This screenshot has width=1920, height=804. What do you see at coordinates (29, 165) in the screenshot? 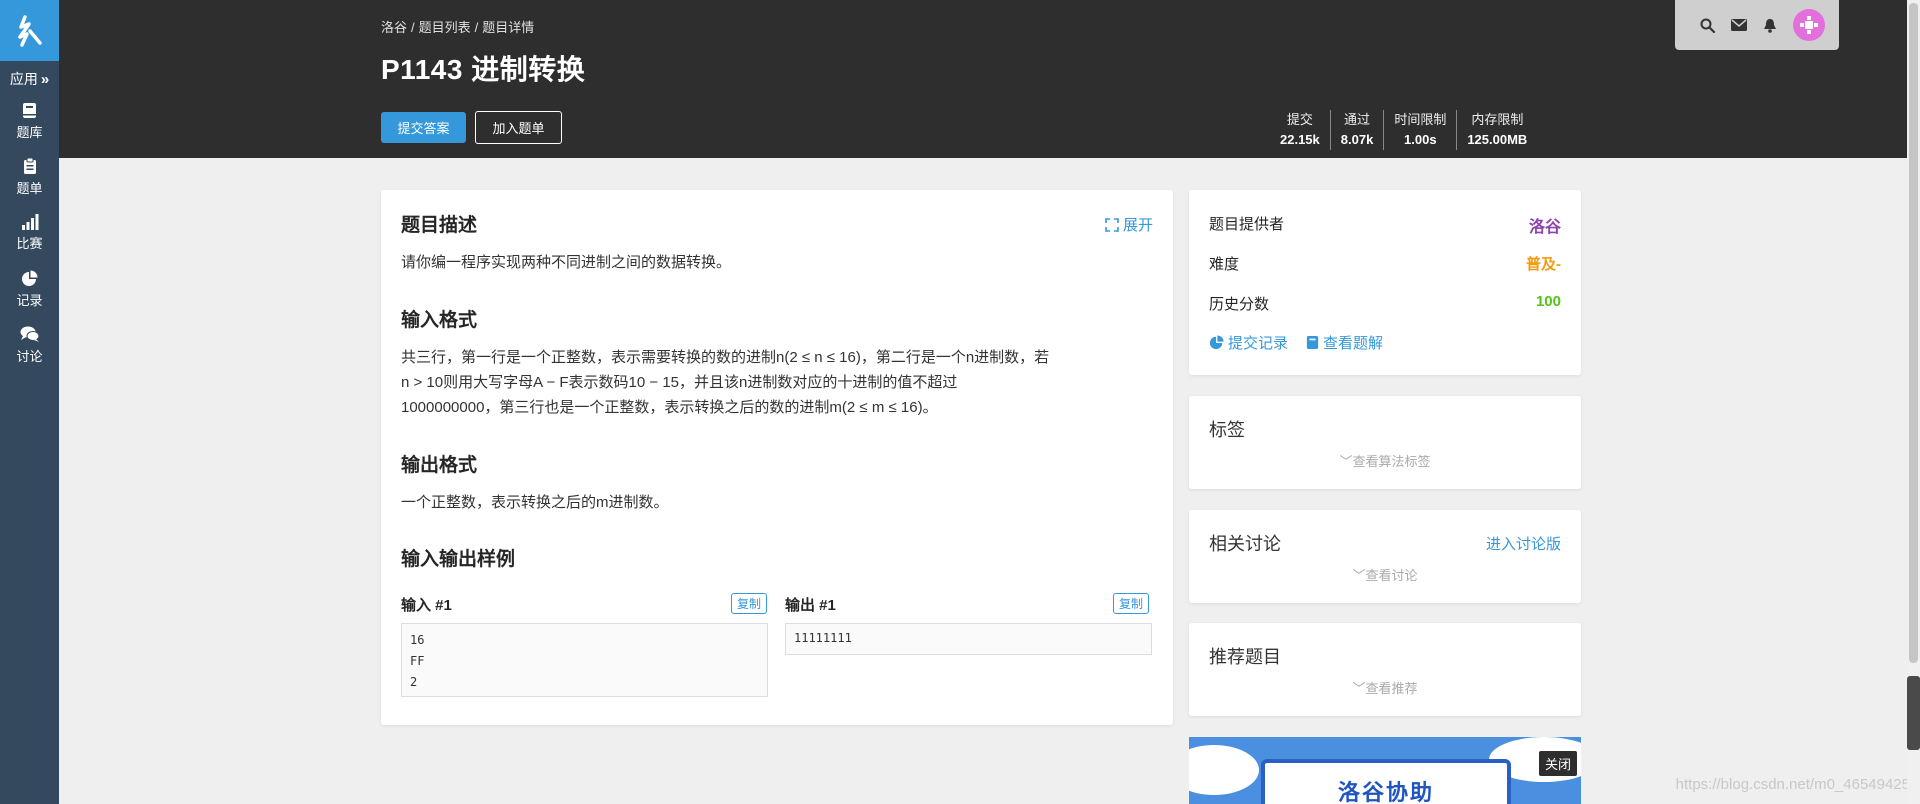
I see `clipboard-icon` at bounding box center [29, 165].